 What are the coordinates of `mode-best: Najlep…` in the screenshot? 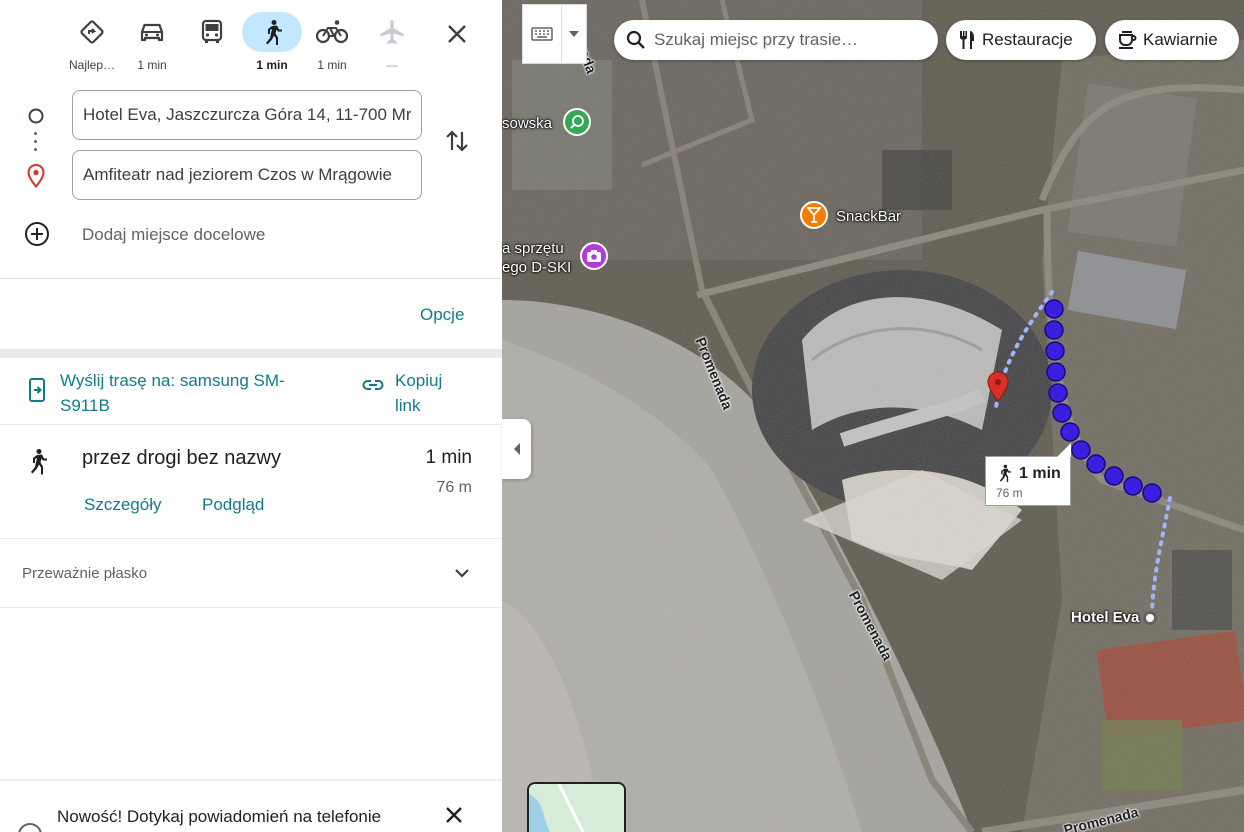 It's located at (92, 44).